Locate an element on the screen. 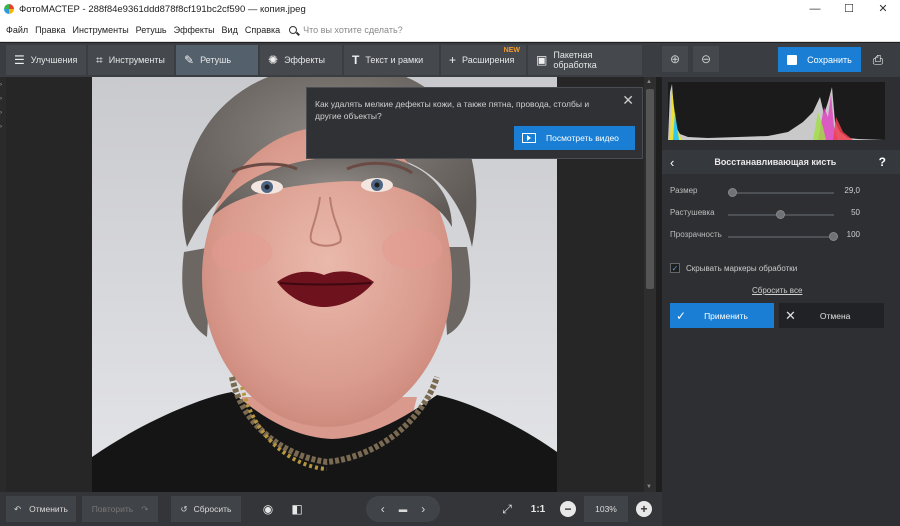  tab-effects: ✺ Эффекты is located at coordinates (301, 60).